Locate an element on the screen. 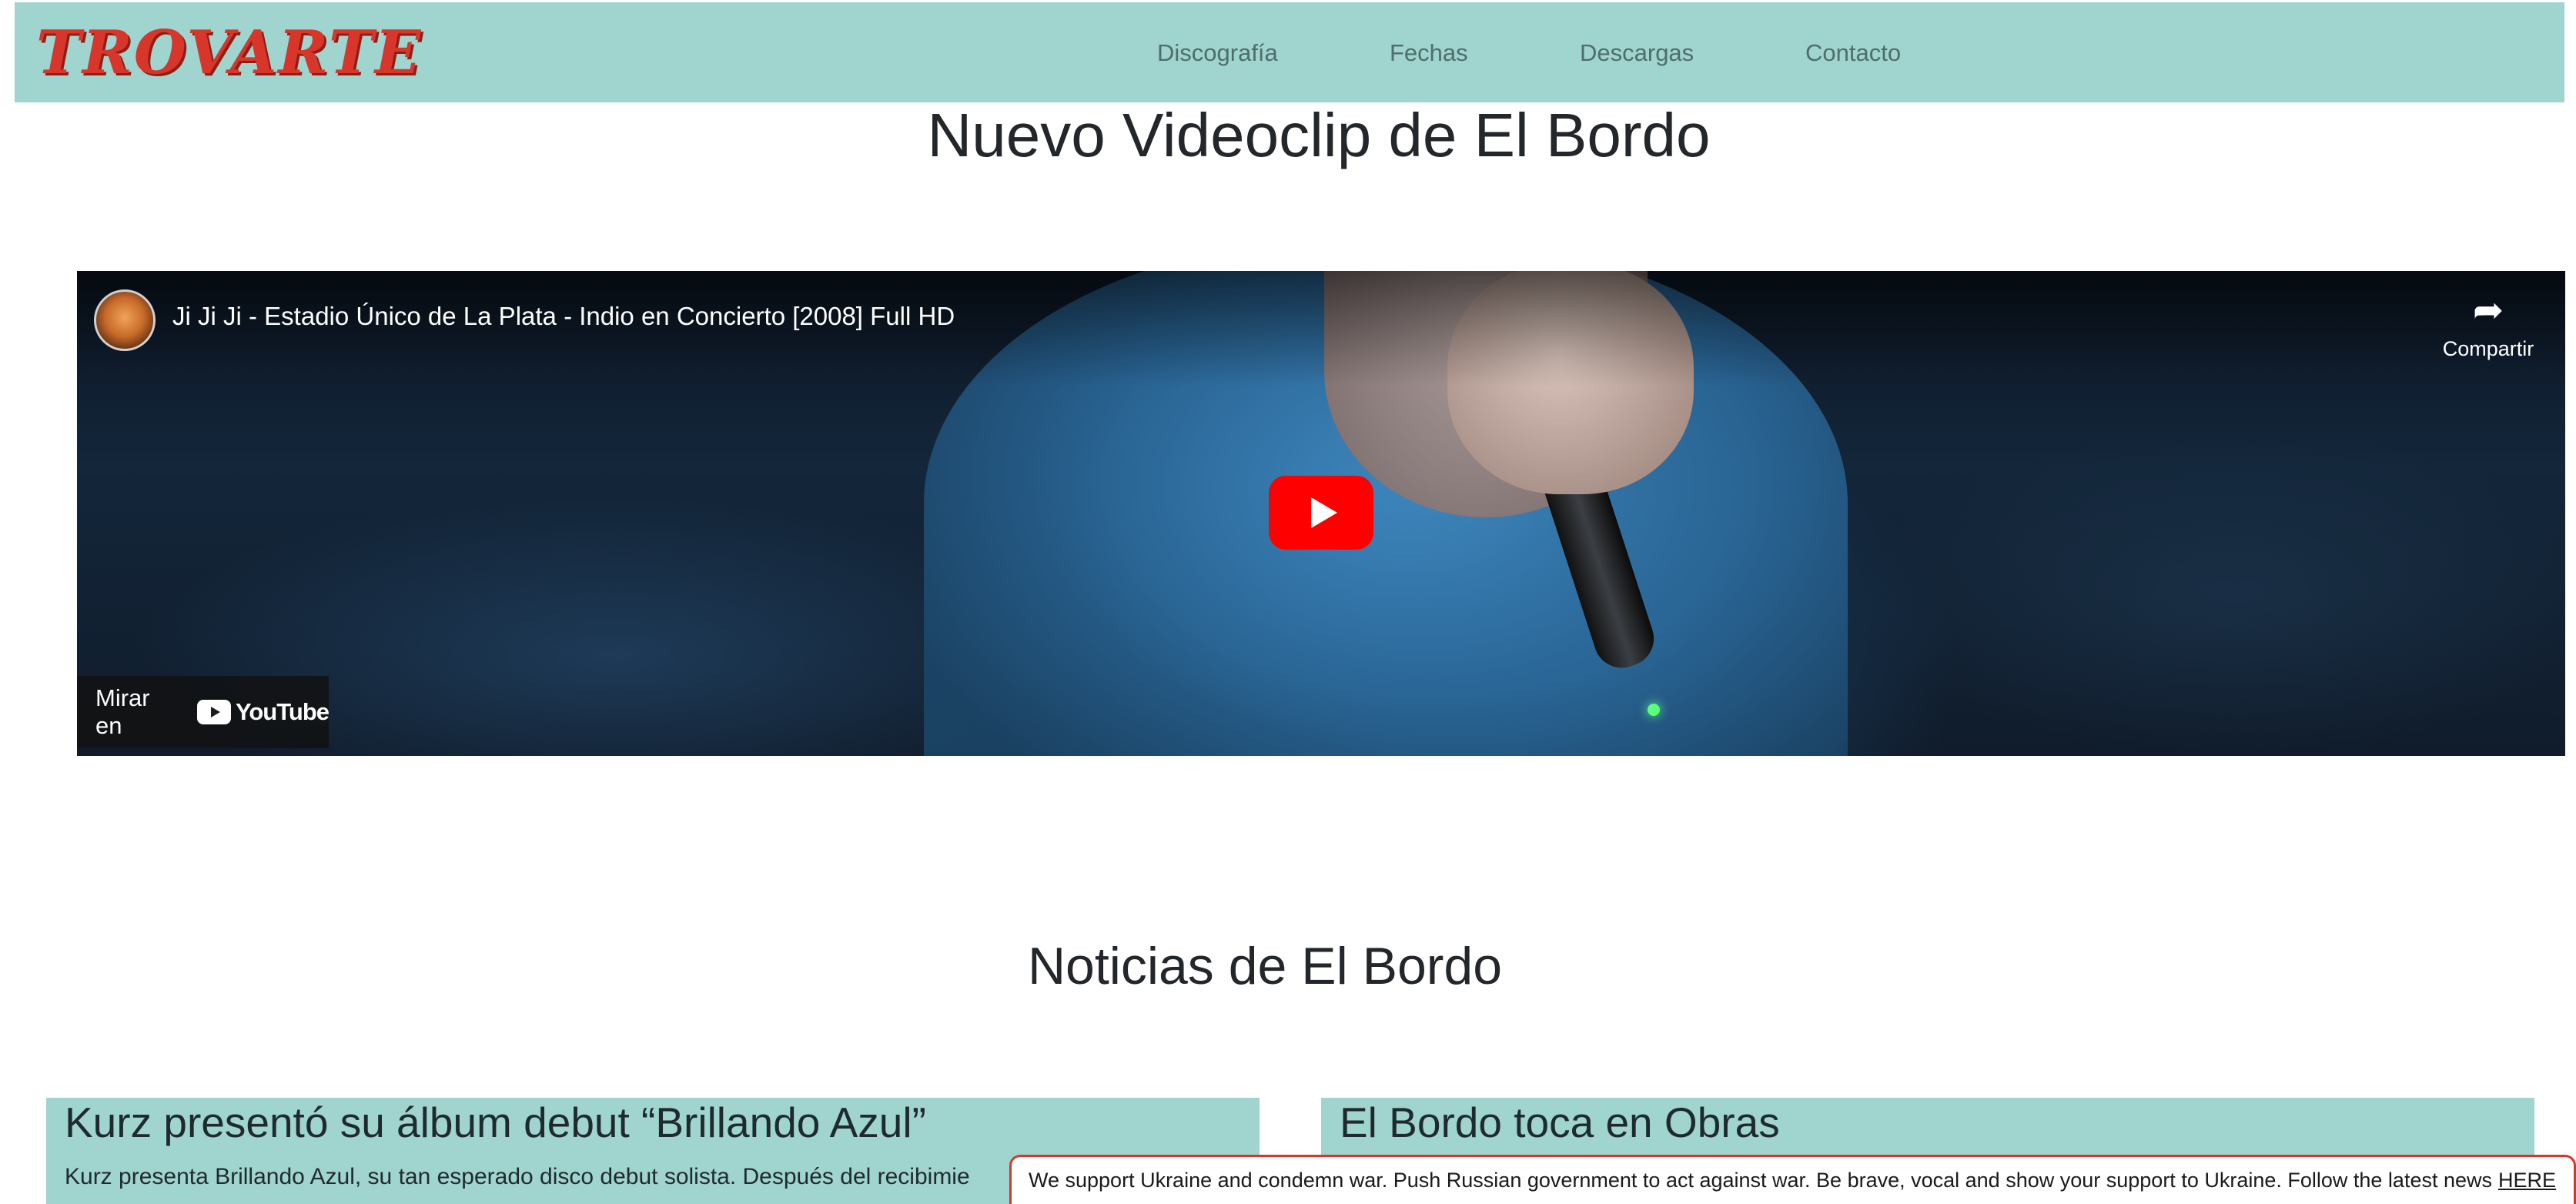  youtube-logo: YouTube is located at coordinates (263, 712).